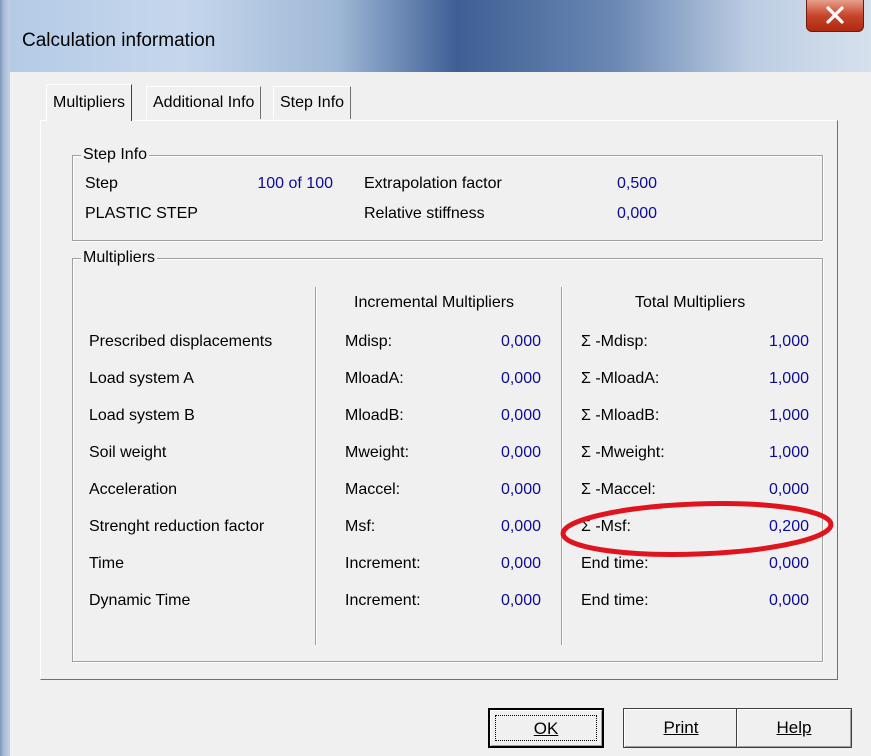 Image resolution: width=871 pixels, height=756 pixels. Describe the element at coordinates (142, 415) in the screenshot. I see `row-label-load-system-b: Load system B` at that location.